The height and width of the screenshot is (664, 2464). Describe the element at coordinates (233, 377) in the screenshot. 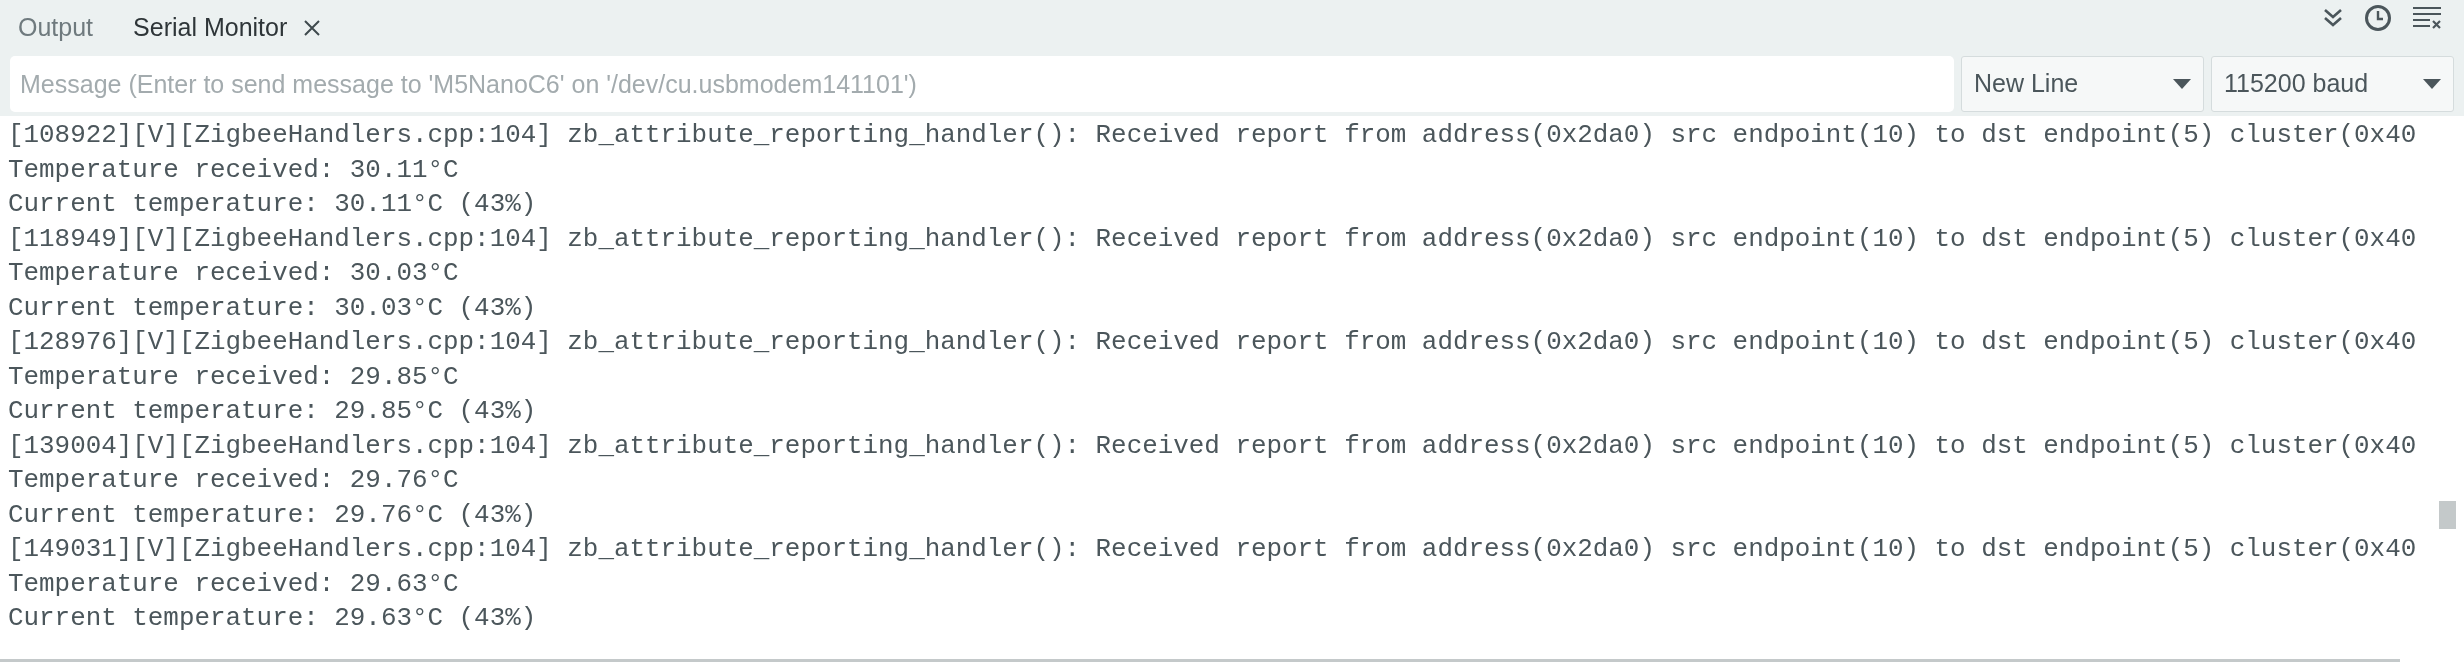

I see `log-line: Temperature received: 29.85°C` at that location.